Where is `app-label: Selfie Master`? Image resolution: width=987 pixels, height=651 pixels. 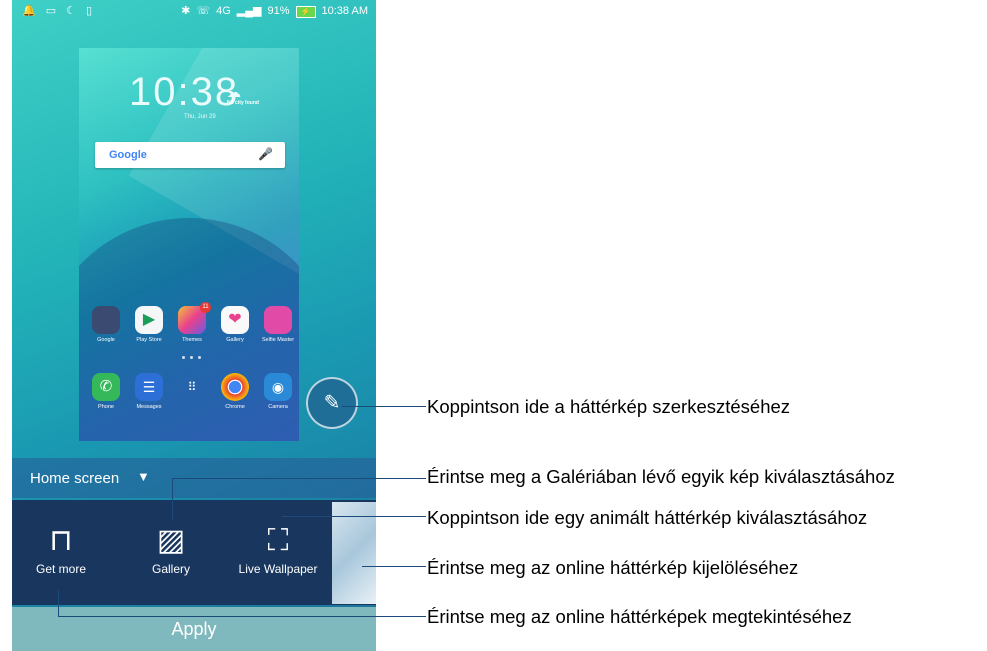 app-label: Selfie Master is located at coordinates (278, 340).